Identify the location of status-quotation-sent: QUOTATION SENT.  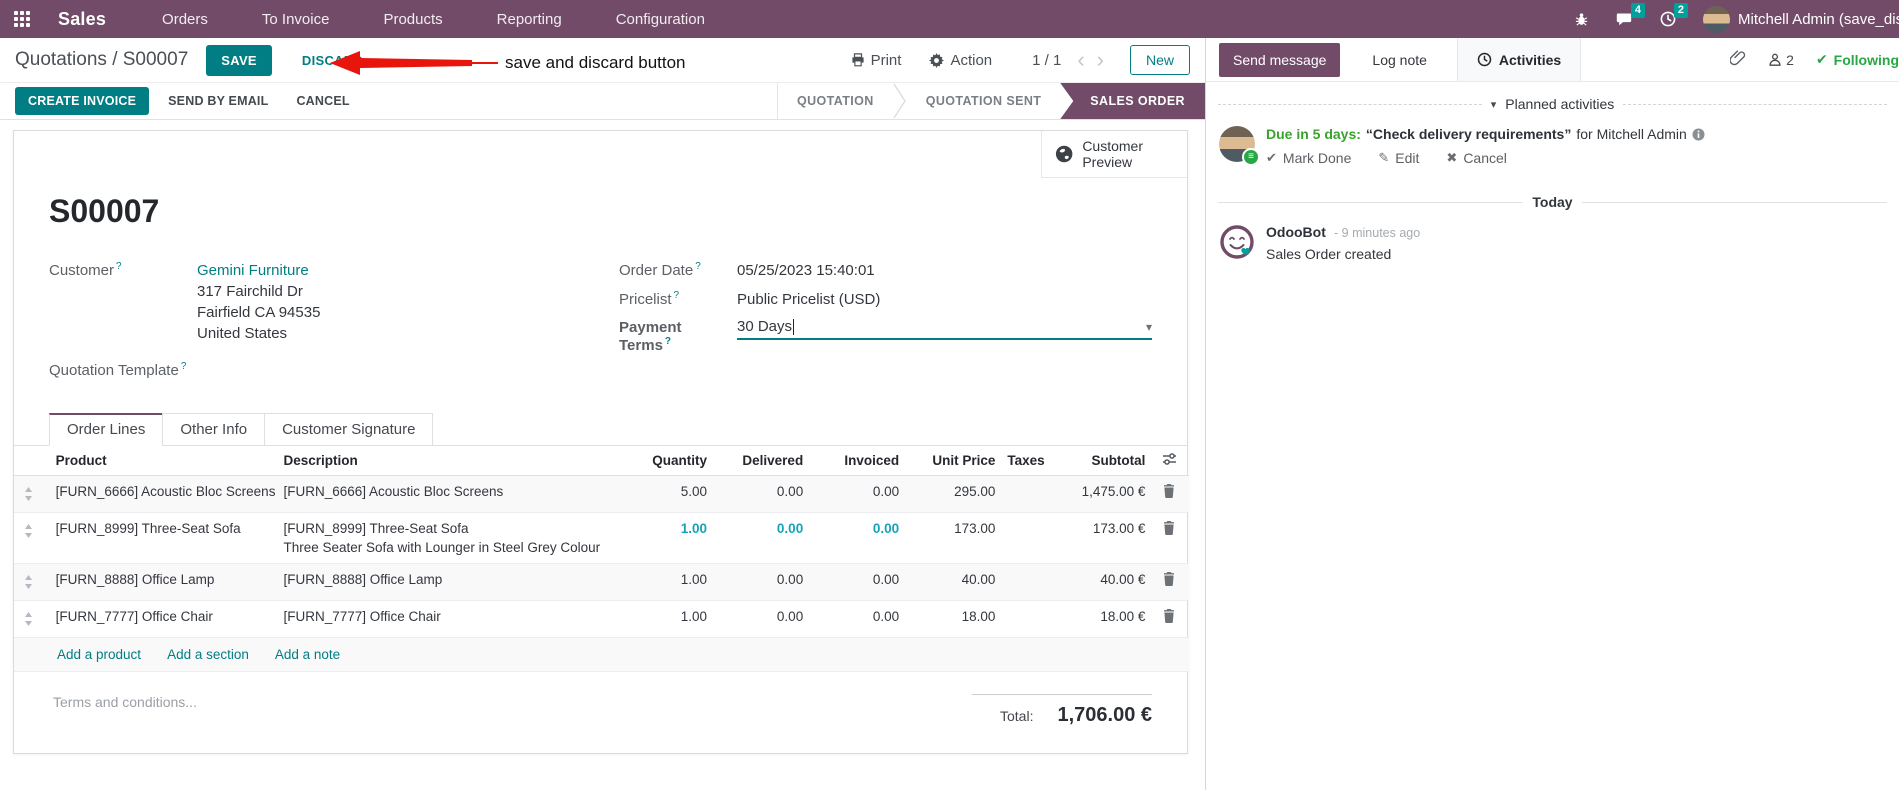
(984, 101).